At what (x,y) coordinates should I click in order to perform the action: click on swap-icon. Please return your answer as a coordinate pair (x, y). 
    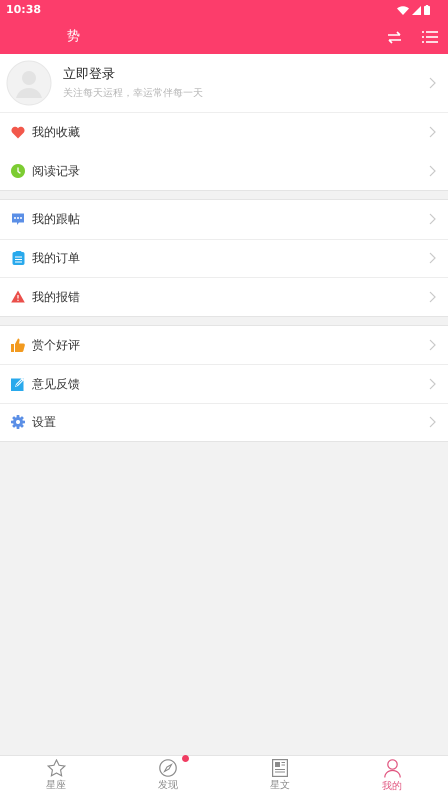
    Looking at the image, I should click on (394, 37).